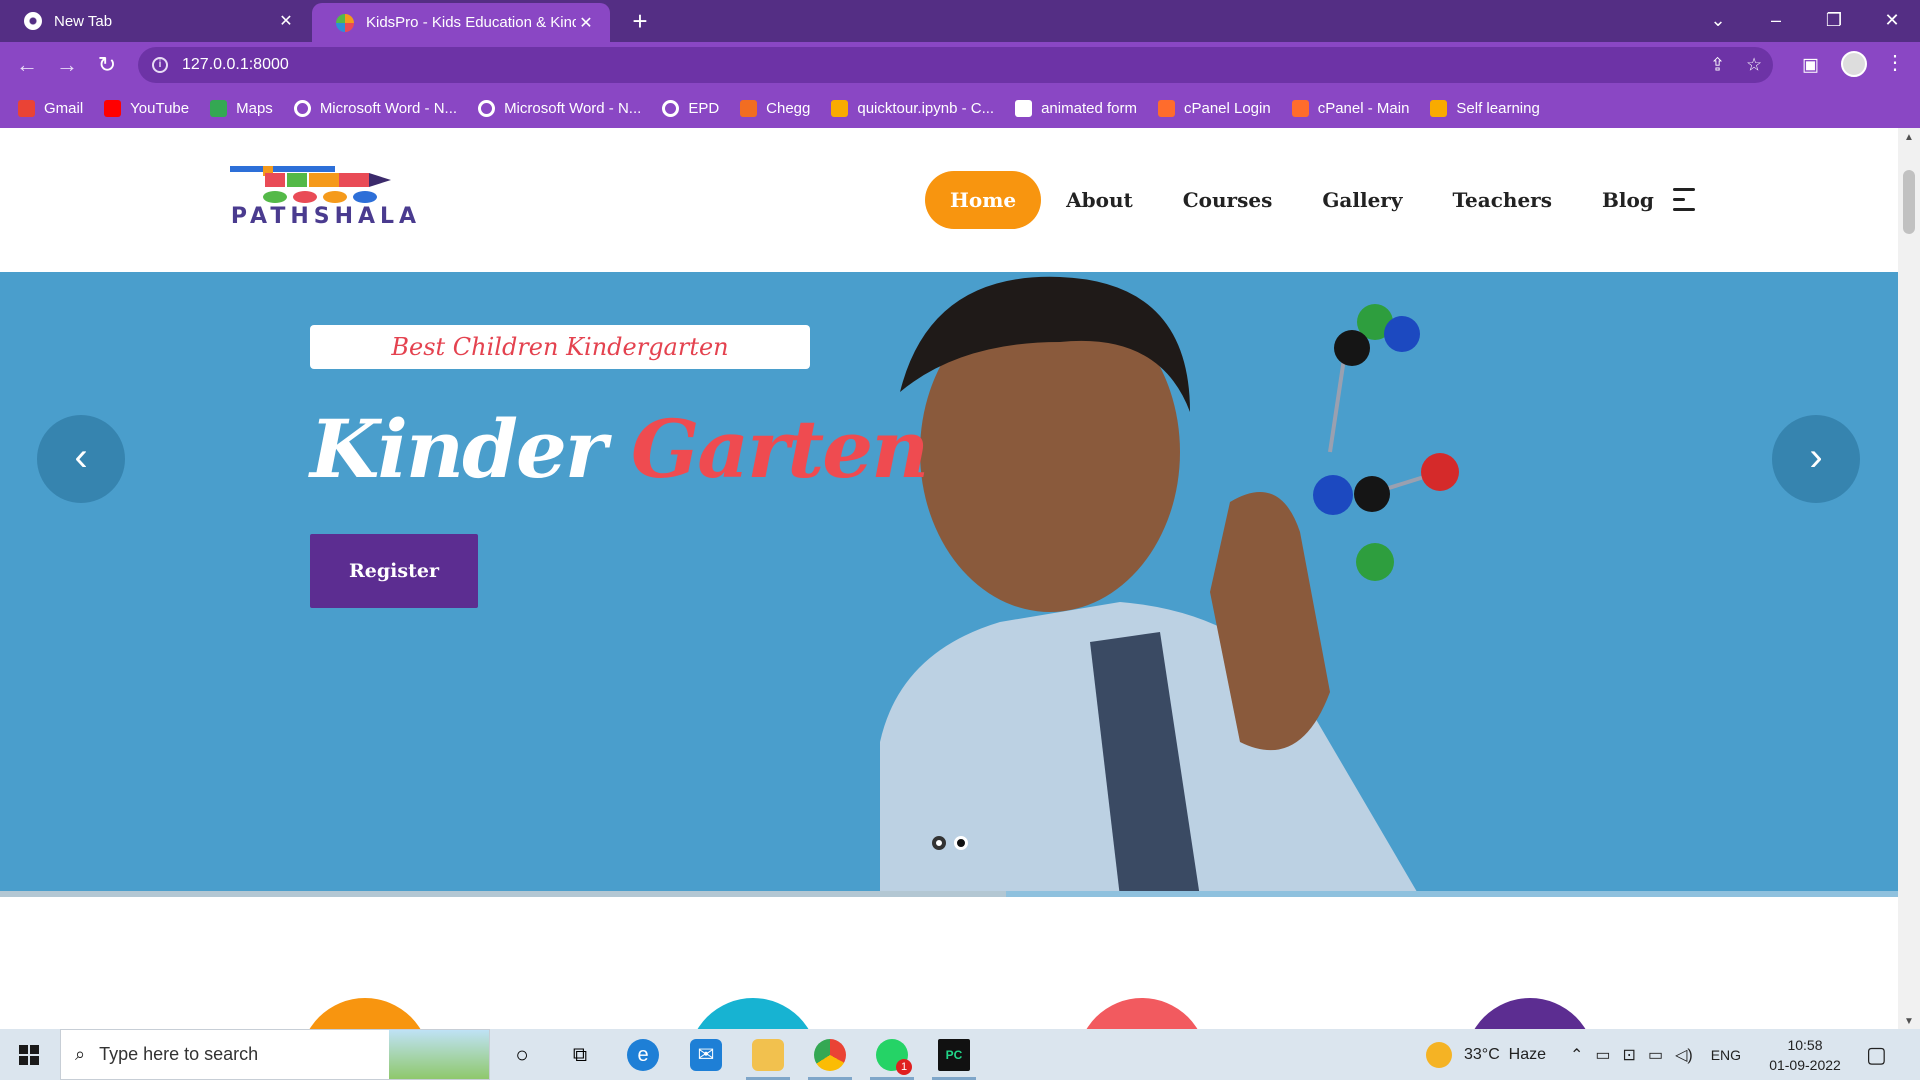 The height and width of the screenshot is (1080, 1920). What do you see at coordinates (1876, 1054) in the screenshot?
I see `notifications-icon: ▢` at bounding box center [1876, 1054].